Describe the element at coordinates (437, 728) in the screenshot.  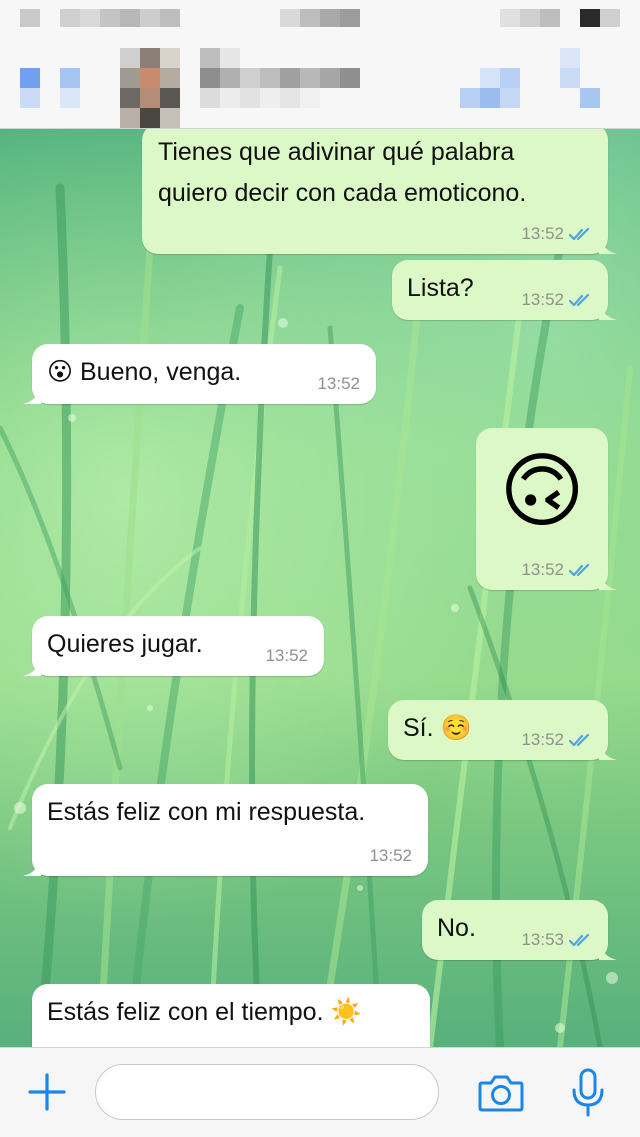
I see `message-text: Sí. ☺️` at that location.